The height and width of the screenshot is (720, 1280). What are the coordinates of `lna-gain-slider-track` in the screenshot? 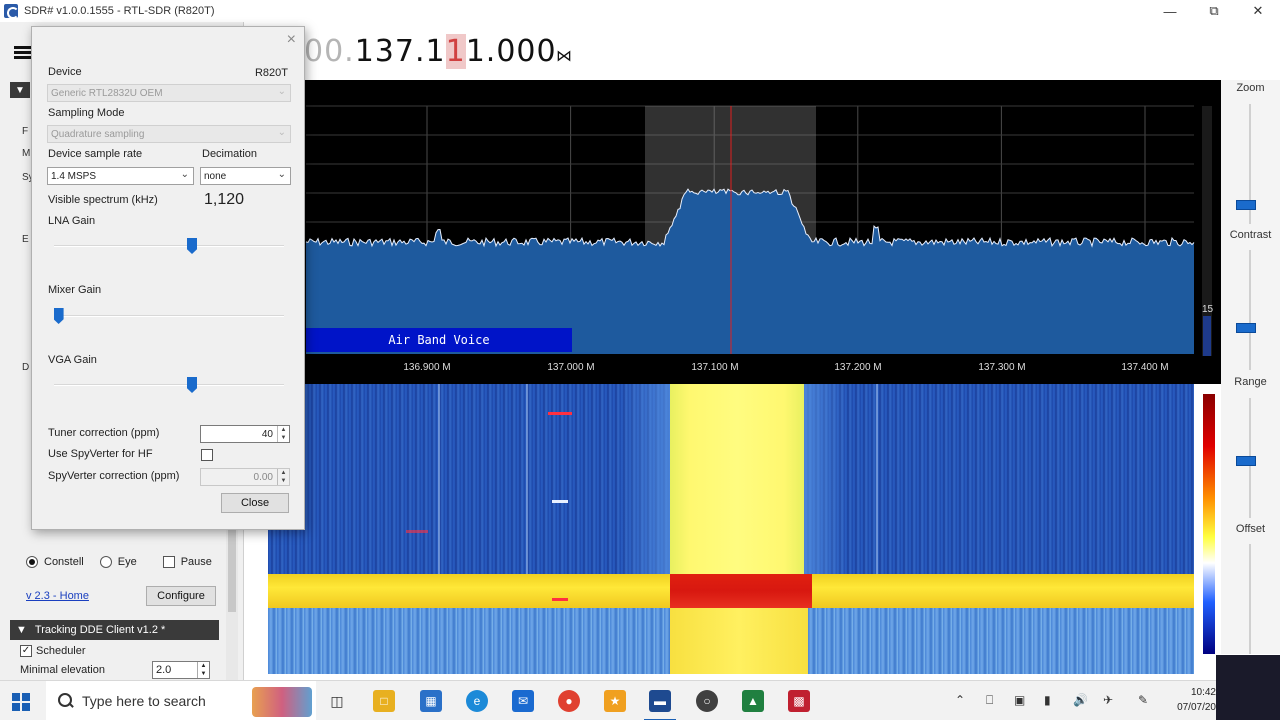 It's located at (169, 246).